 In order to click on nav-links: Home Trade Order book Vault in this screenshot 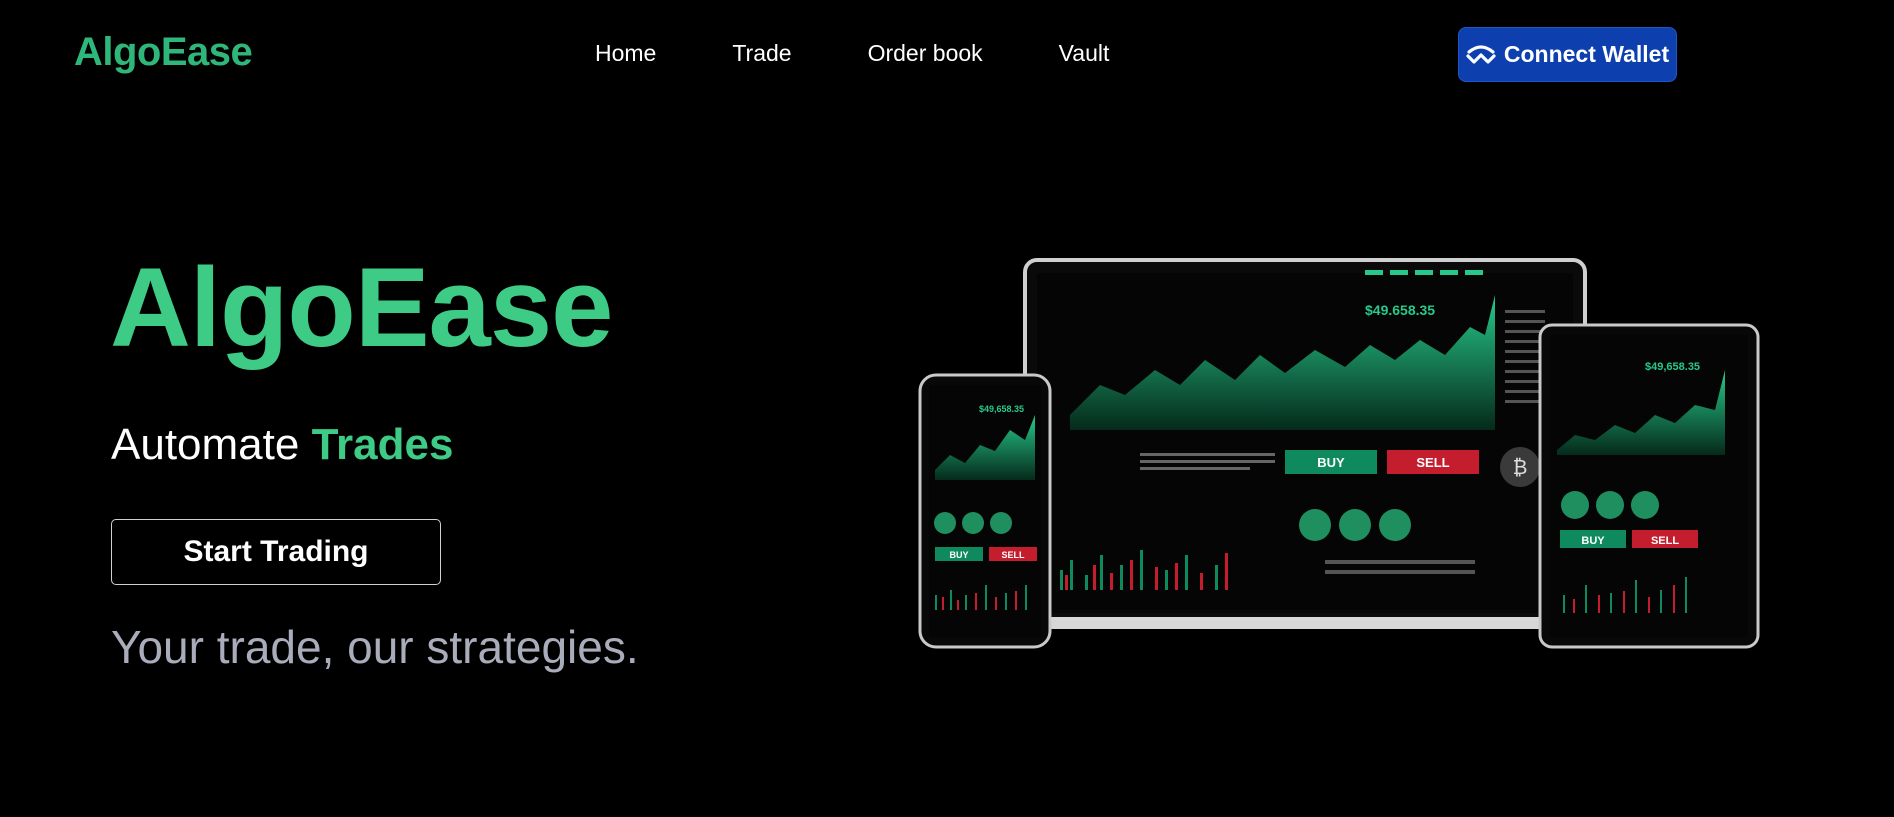, I will do `click(852, 53)`.